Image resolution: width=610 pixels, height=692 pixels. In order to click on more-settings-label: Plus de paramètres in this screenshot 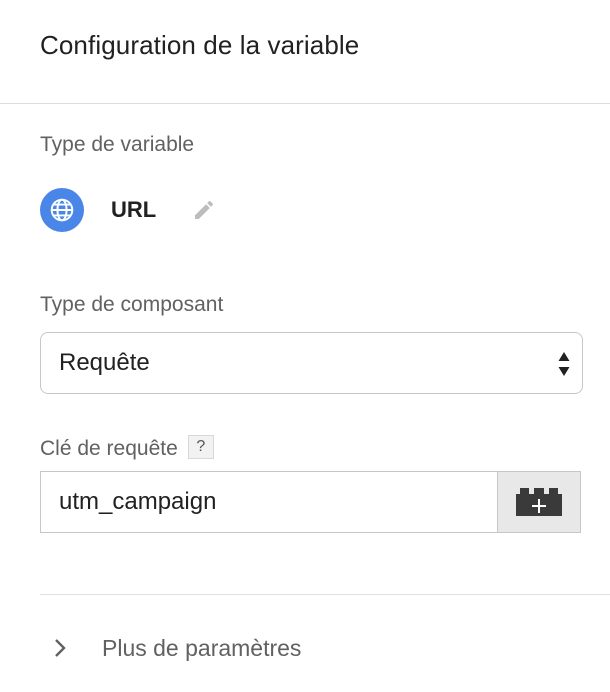, I will do `click(202, 647)`.